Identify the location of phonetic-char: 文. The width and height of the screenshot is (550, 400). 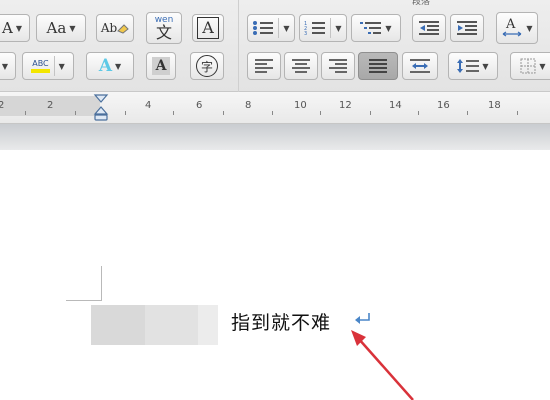
(163, 32).